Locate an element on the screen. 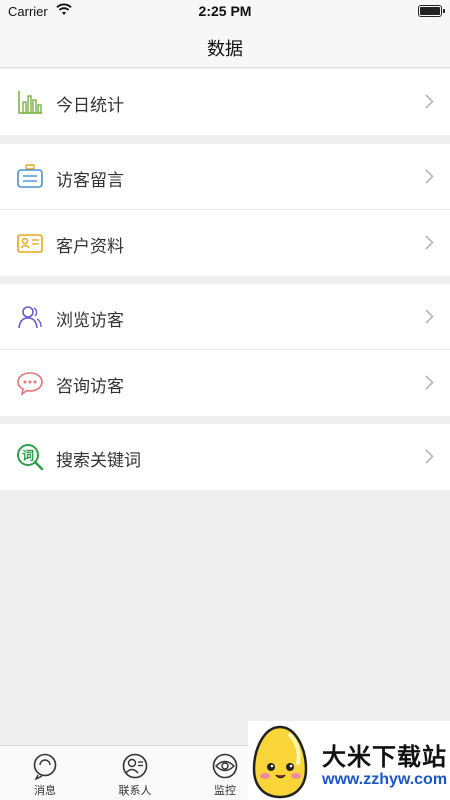 The width and height of the screenshot is (450, 800). nav-bar: 数据 is located at coordinates (225, 46).